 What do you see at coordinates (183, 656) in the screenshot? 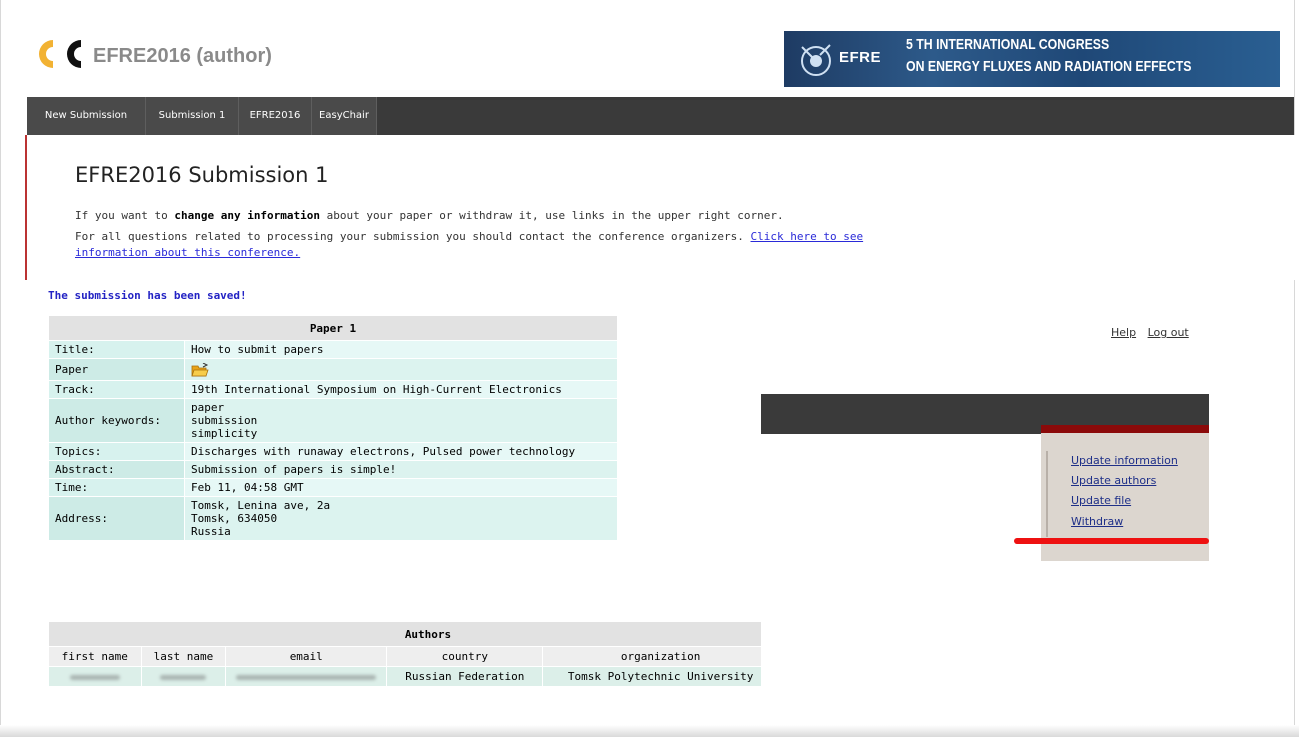
I see `column-header: last name` at bounding box center [183, 656].